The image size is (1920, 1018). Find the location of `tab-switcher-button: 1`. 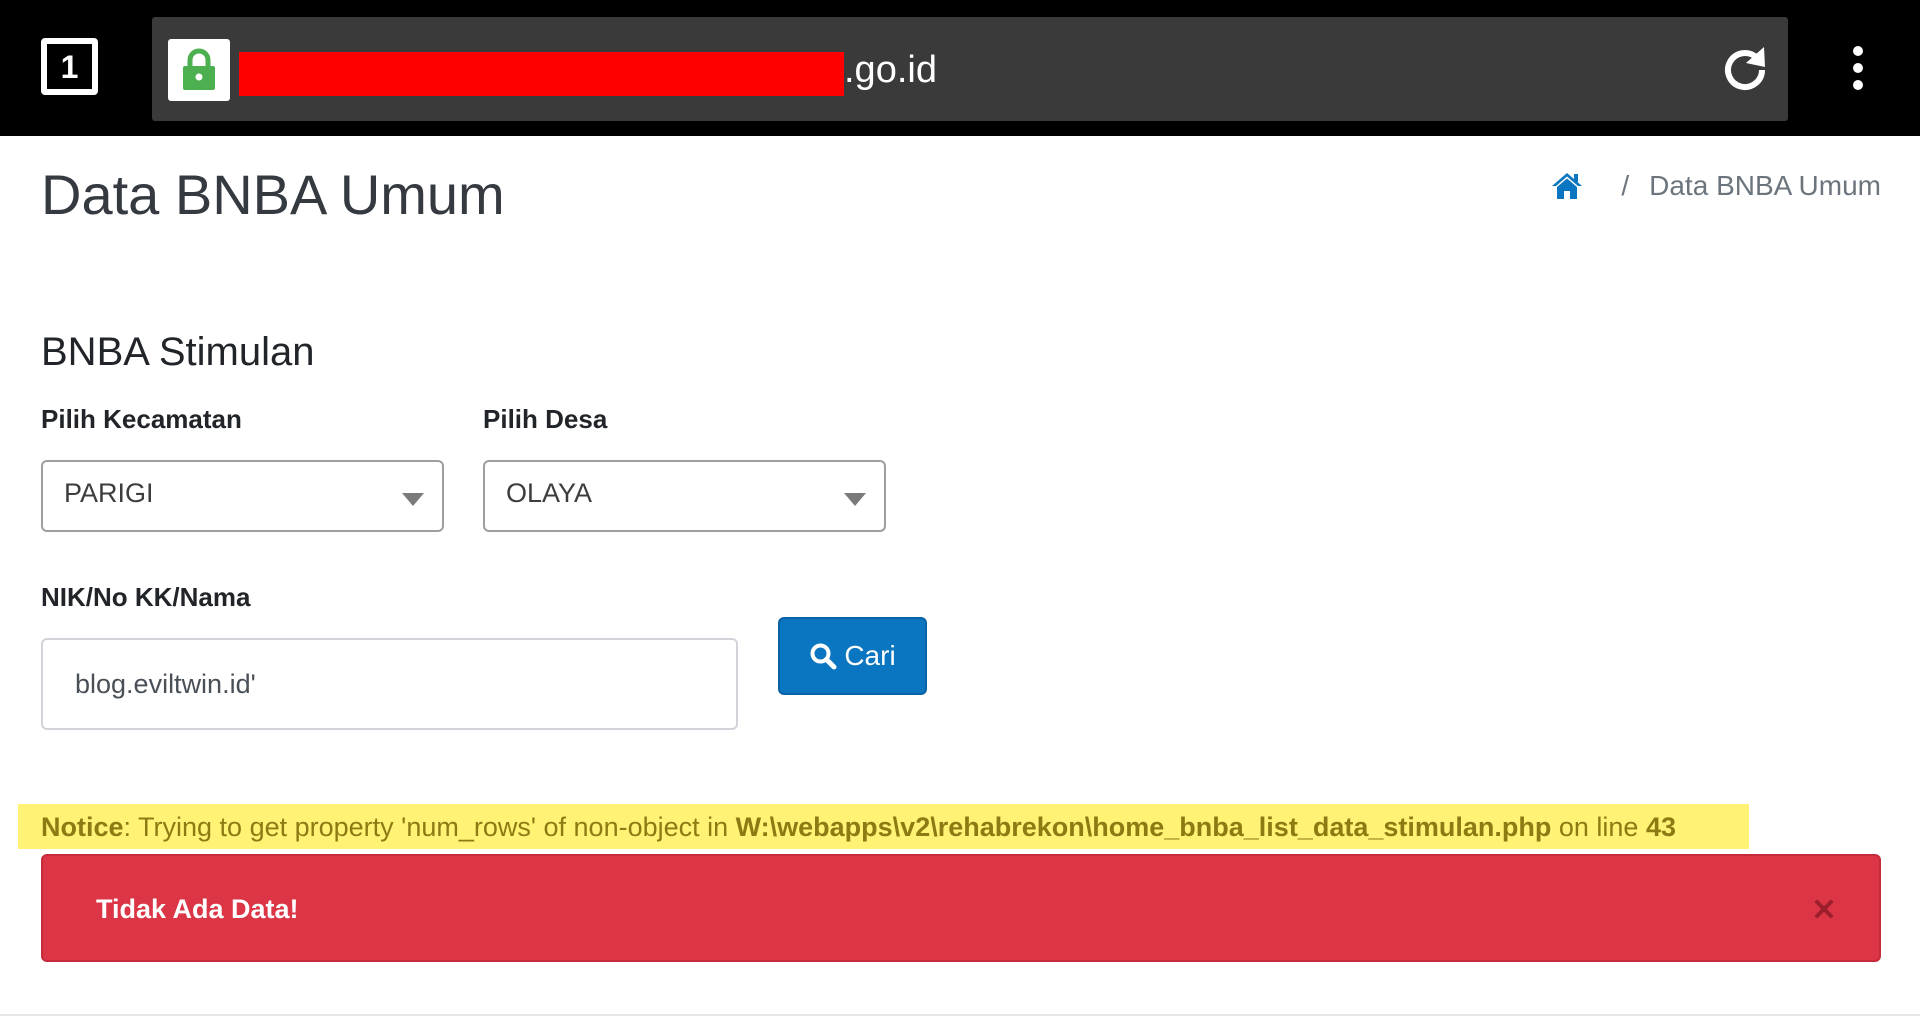

tab-switcher-button: 1 is located at coordinates (69, 66).